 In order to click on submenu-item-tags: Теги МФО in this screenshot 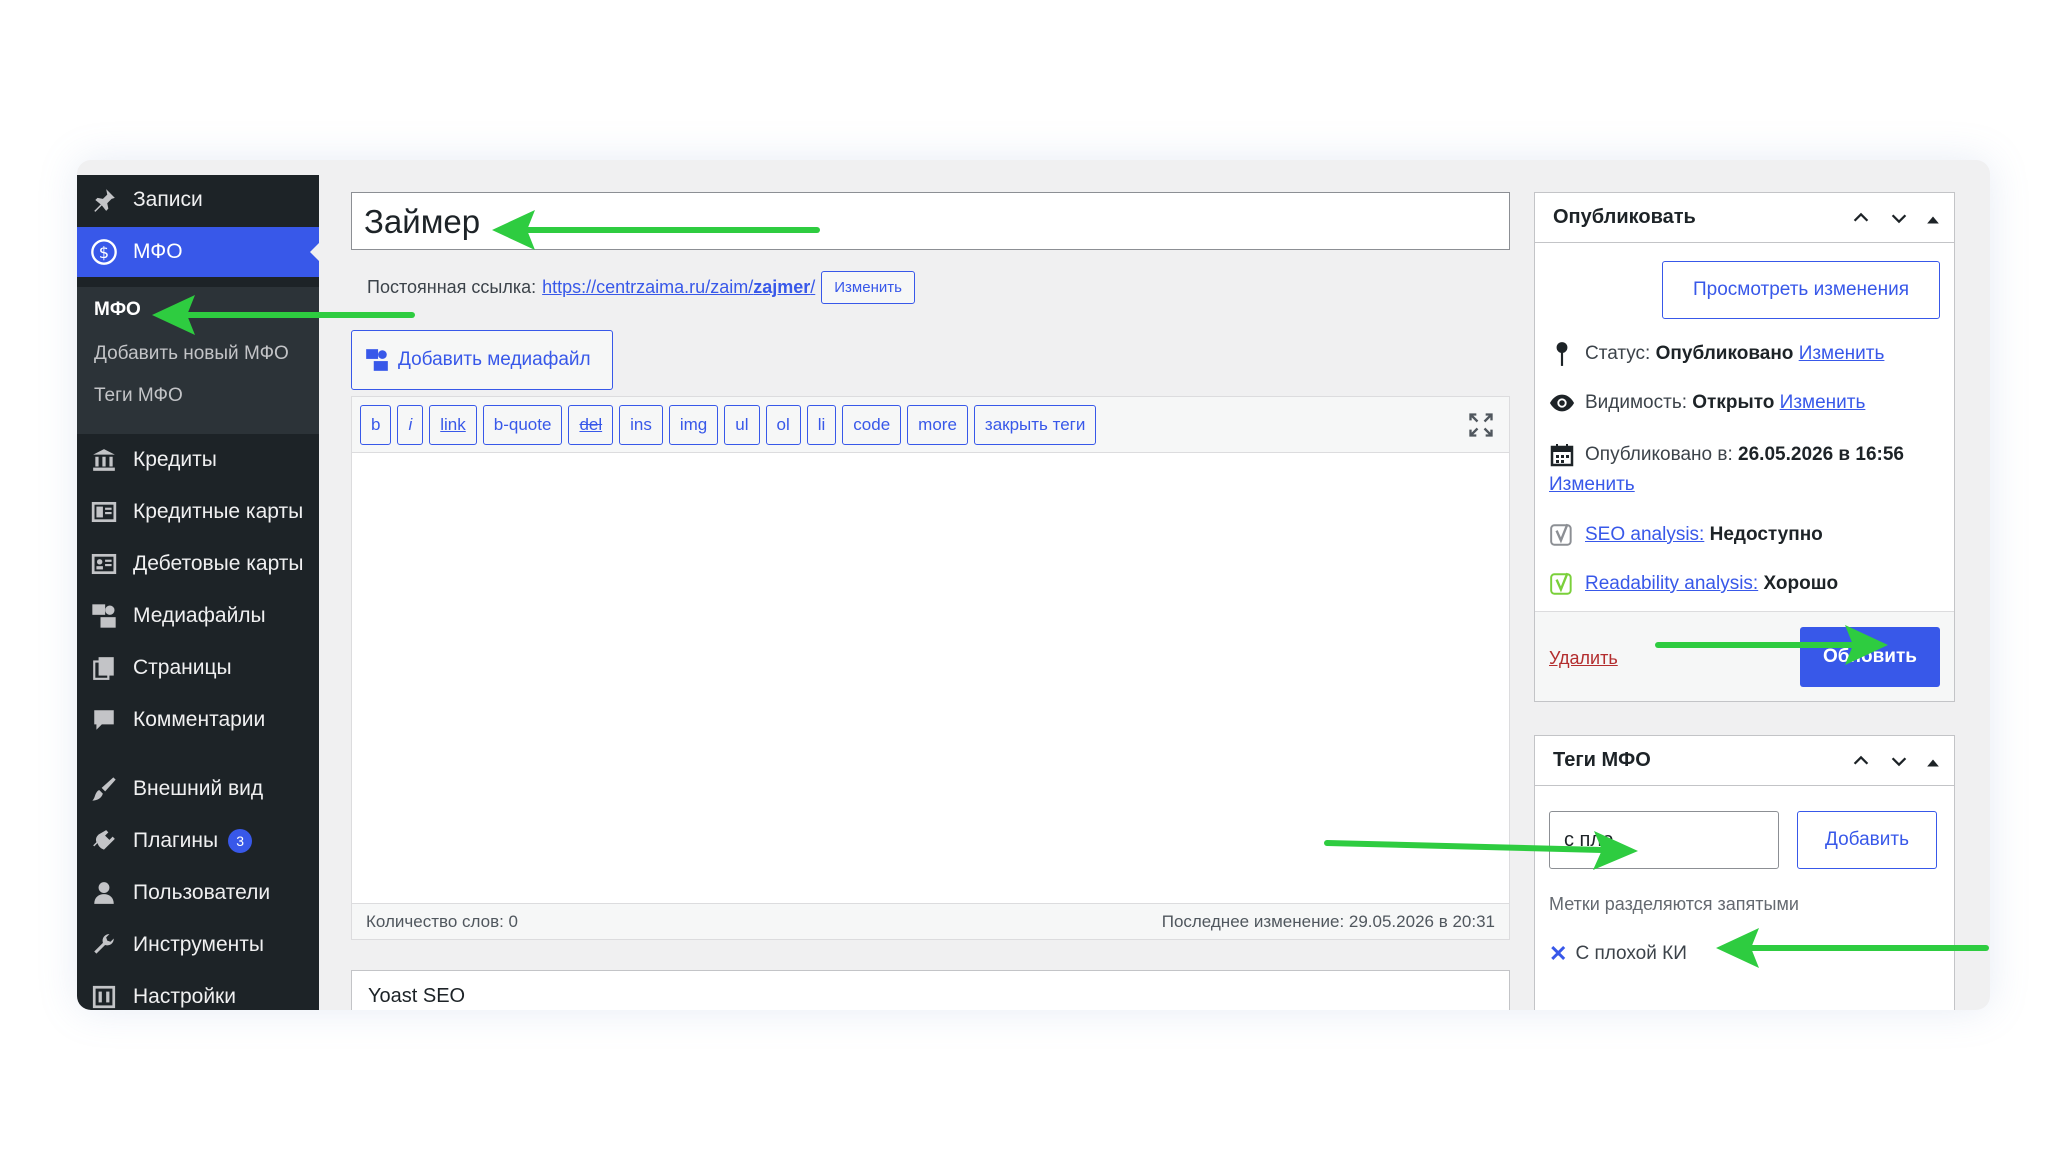, I will do `click(138, 396)`.